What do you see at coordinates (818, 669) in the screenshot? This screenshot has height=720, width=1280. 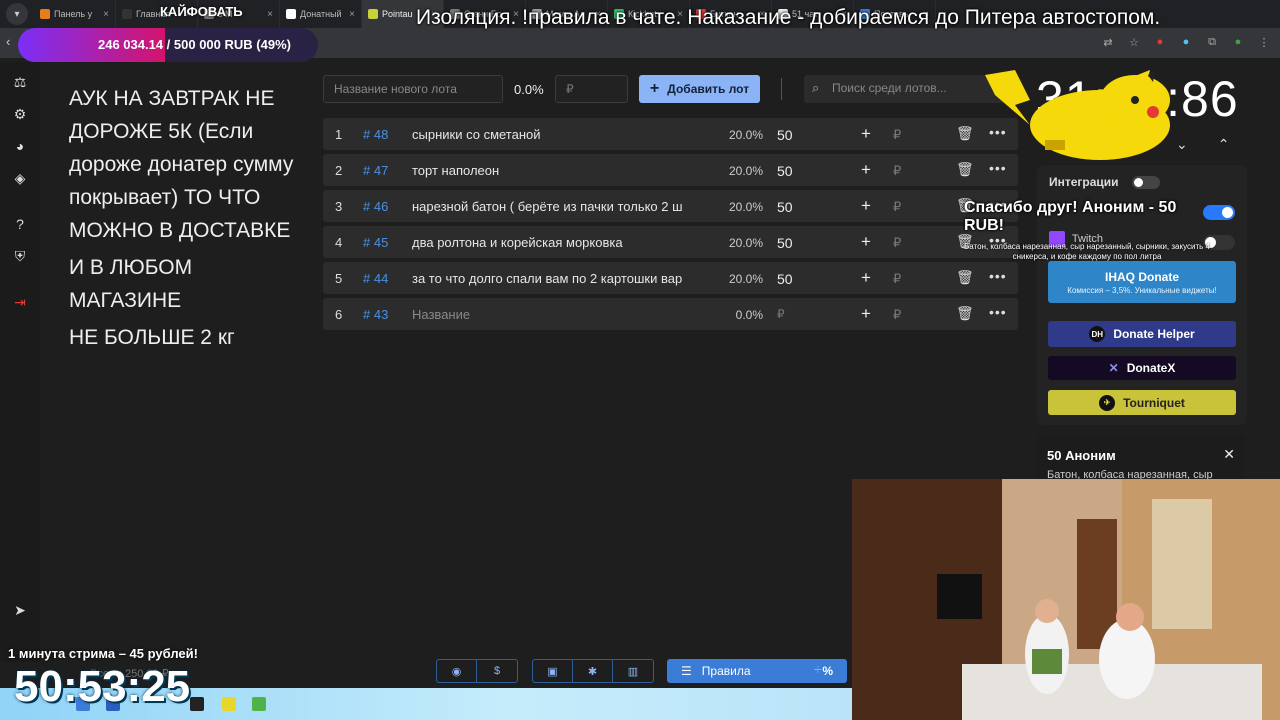 I see `split-icon: ÷` at bounding box center [818, 669].